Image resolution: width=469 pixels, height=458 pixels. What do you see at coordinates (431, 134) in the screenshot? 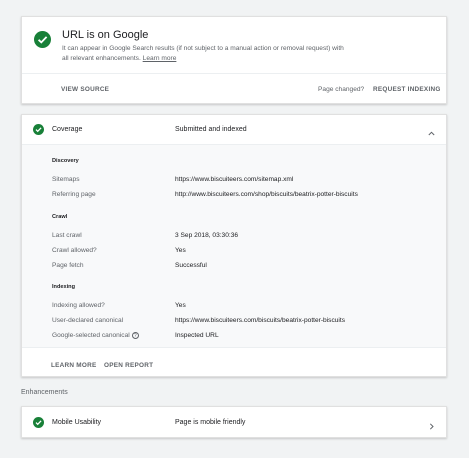
I see `chevron-up-icon` at bounding box center [431, 134].